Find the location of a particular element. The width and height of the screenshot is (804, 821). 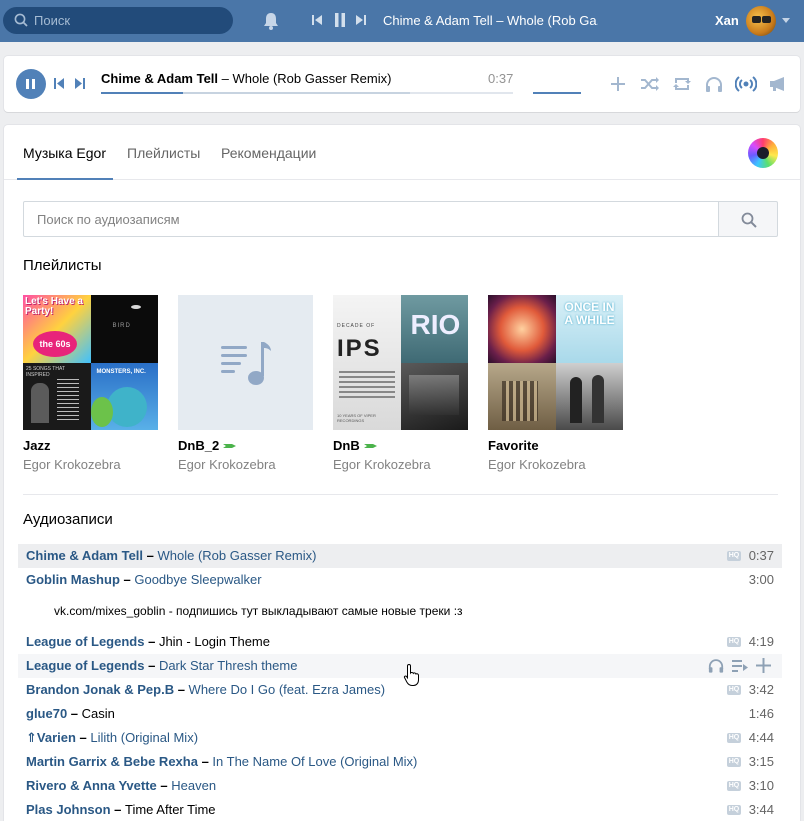

audio-search-button is located at coordinates (748, 219).